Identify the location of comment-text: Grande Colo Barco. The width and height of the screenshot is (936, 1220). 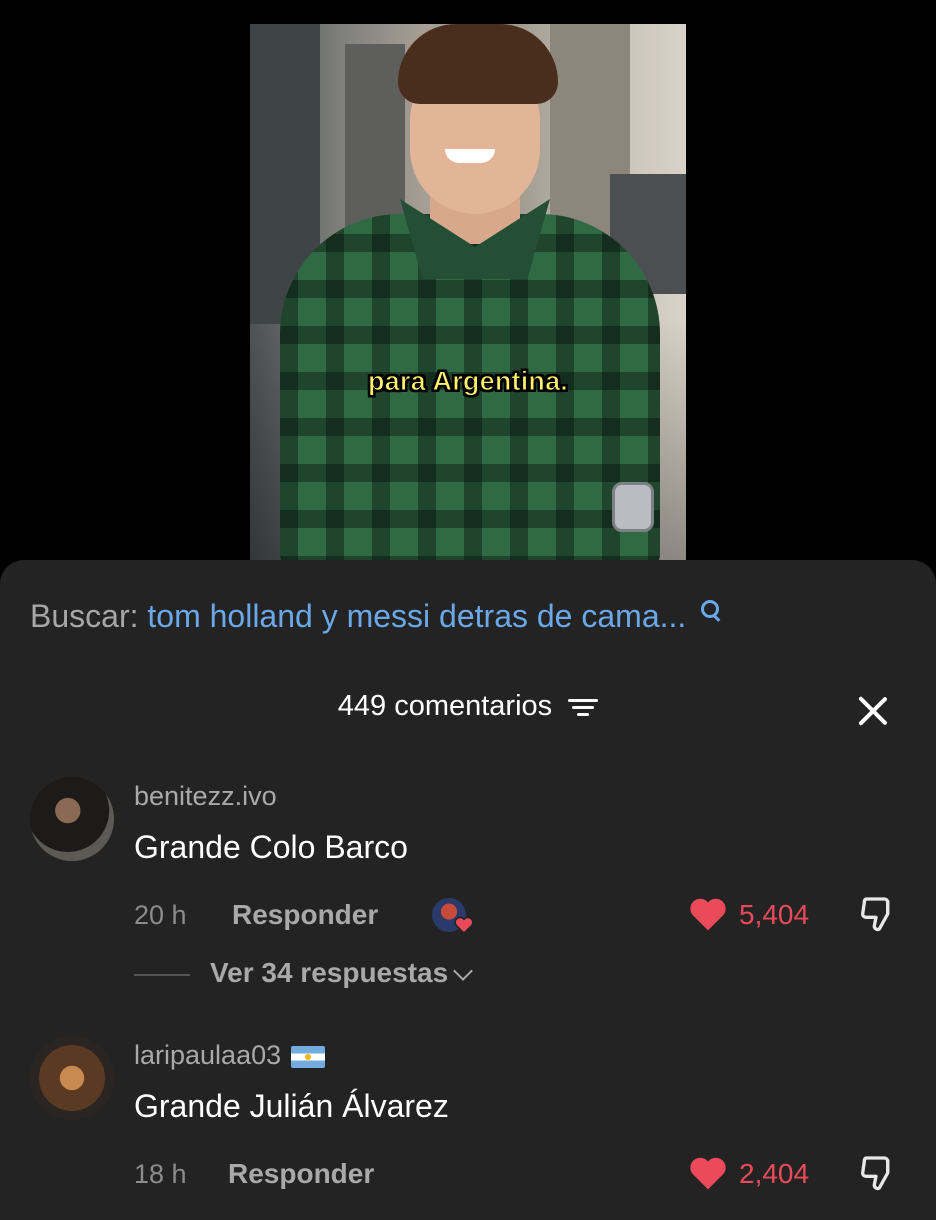
(271, 847).